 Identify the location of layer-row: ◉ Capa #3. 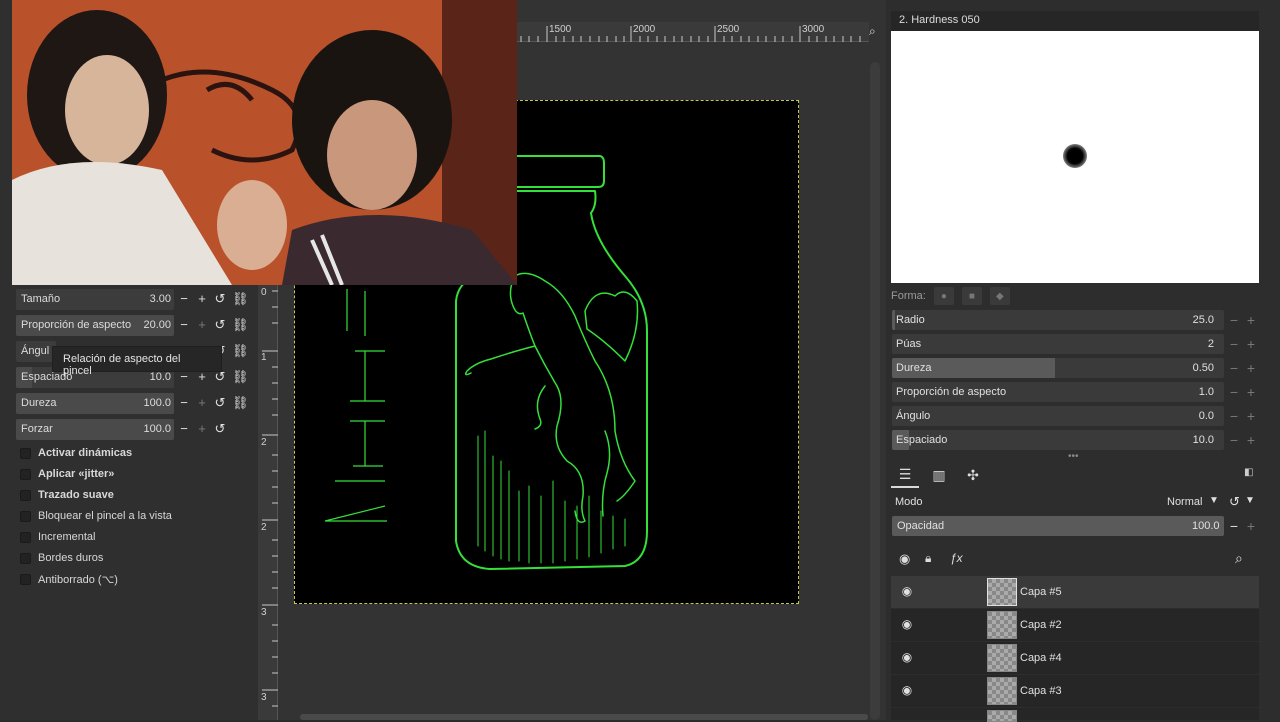
(1075, 691).